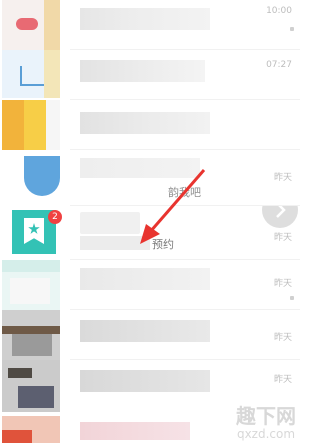 The width and height of the screenshot is (320, 443). I want to click on message-time: 07:27, so click(279, 65).